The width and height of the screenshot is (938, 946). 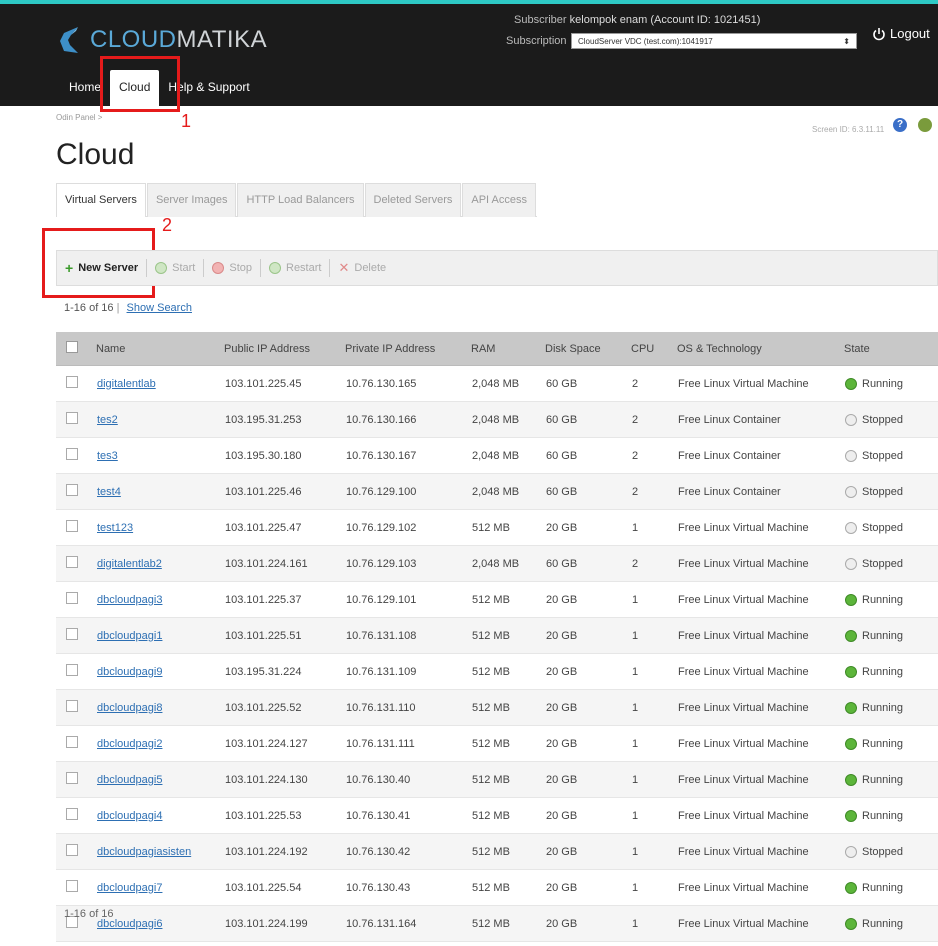 I want to click on stop-button: Stop, so click(x=232, y=268).